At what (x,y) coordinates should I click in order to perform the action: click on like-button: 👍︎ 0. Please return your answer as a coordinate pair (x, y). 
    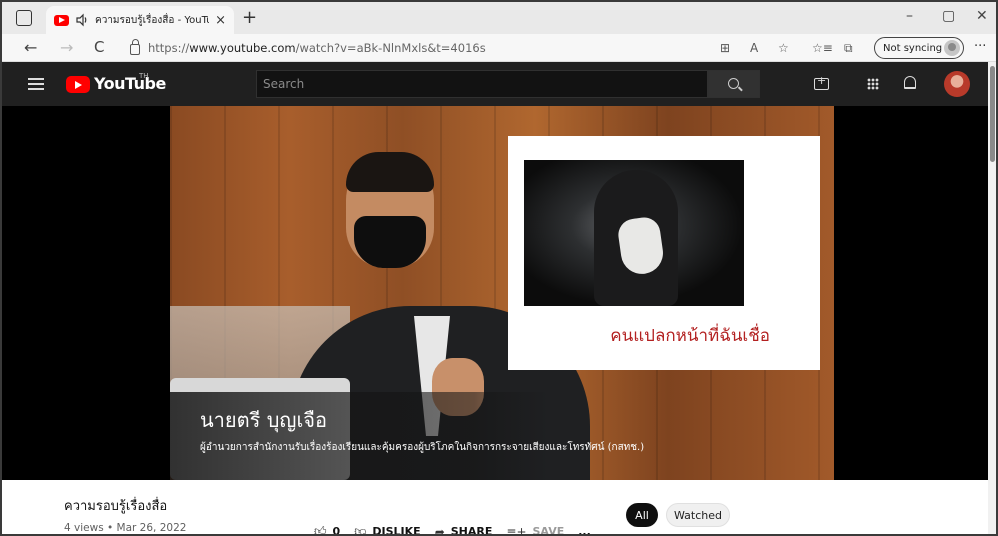
    Looking at the image, I should click on (327, 530).